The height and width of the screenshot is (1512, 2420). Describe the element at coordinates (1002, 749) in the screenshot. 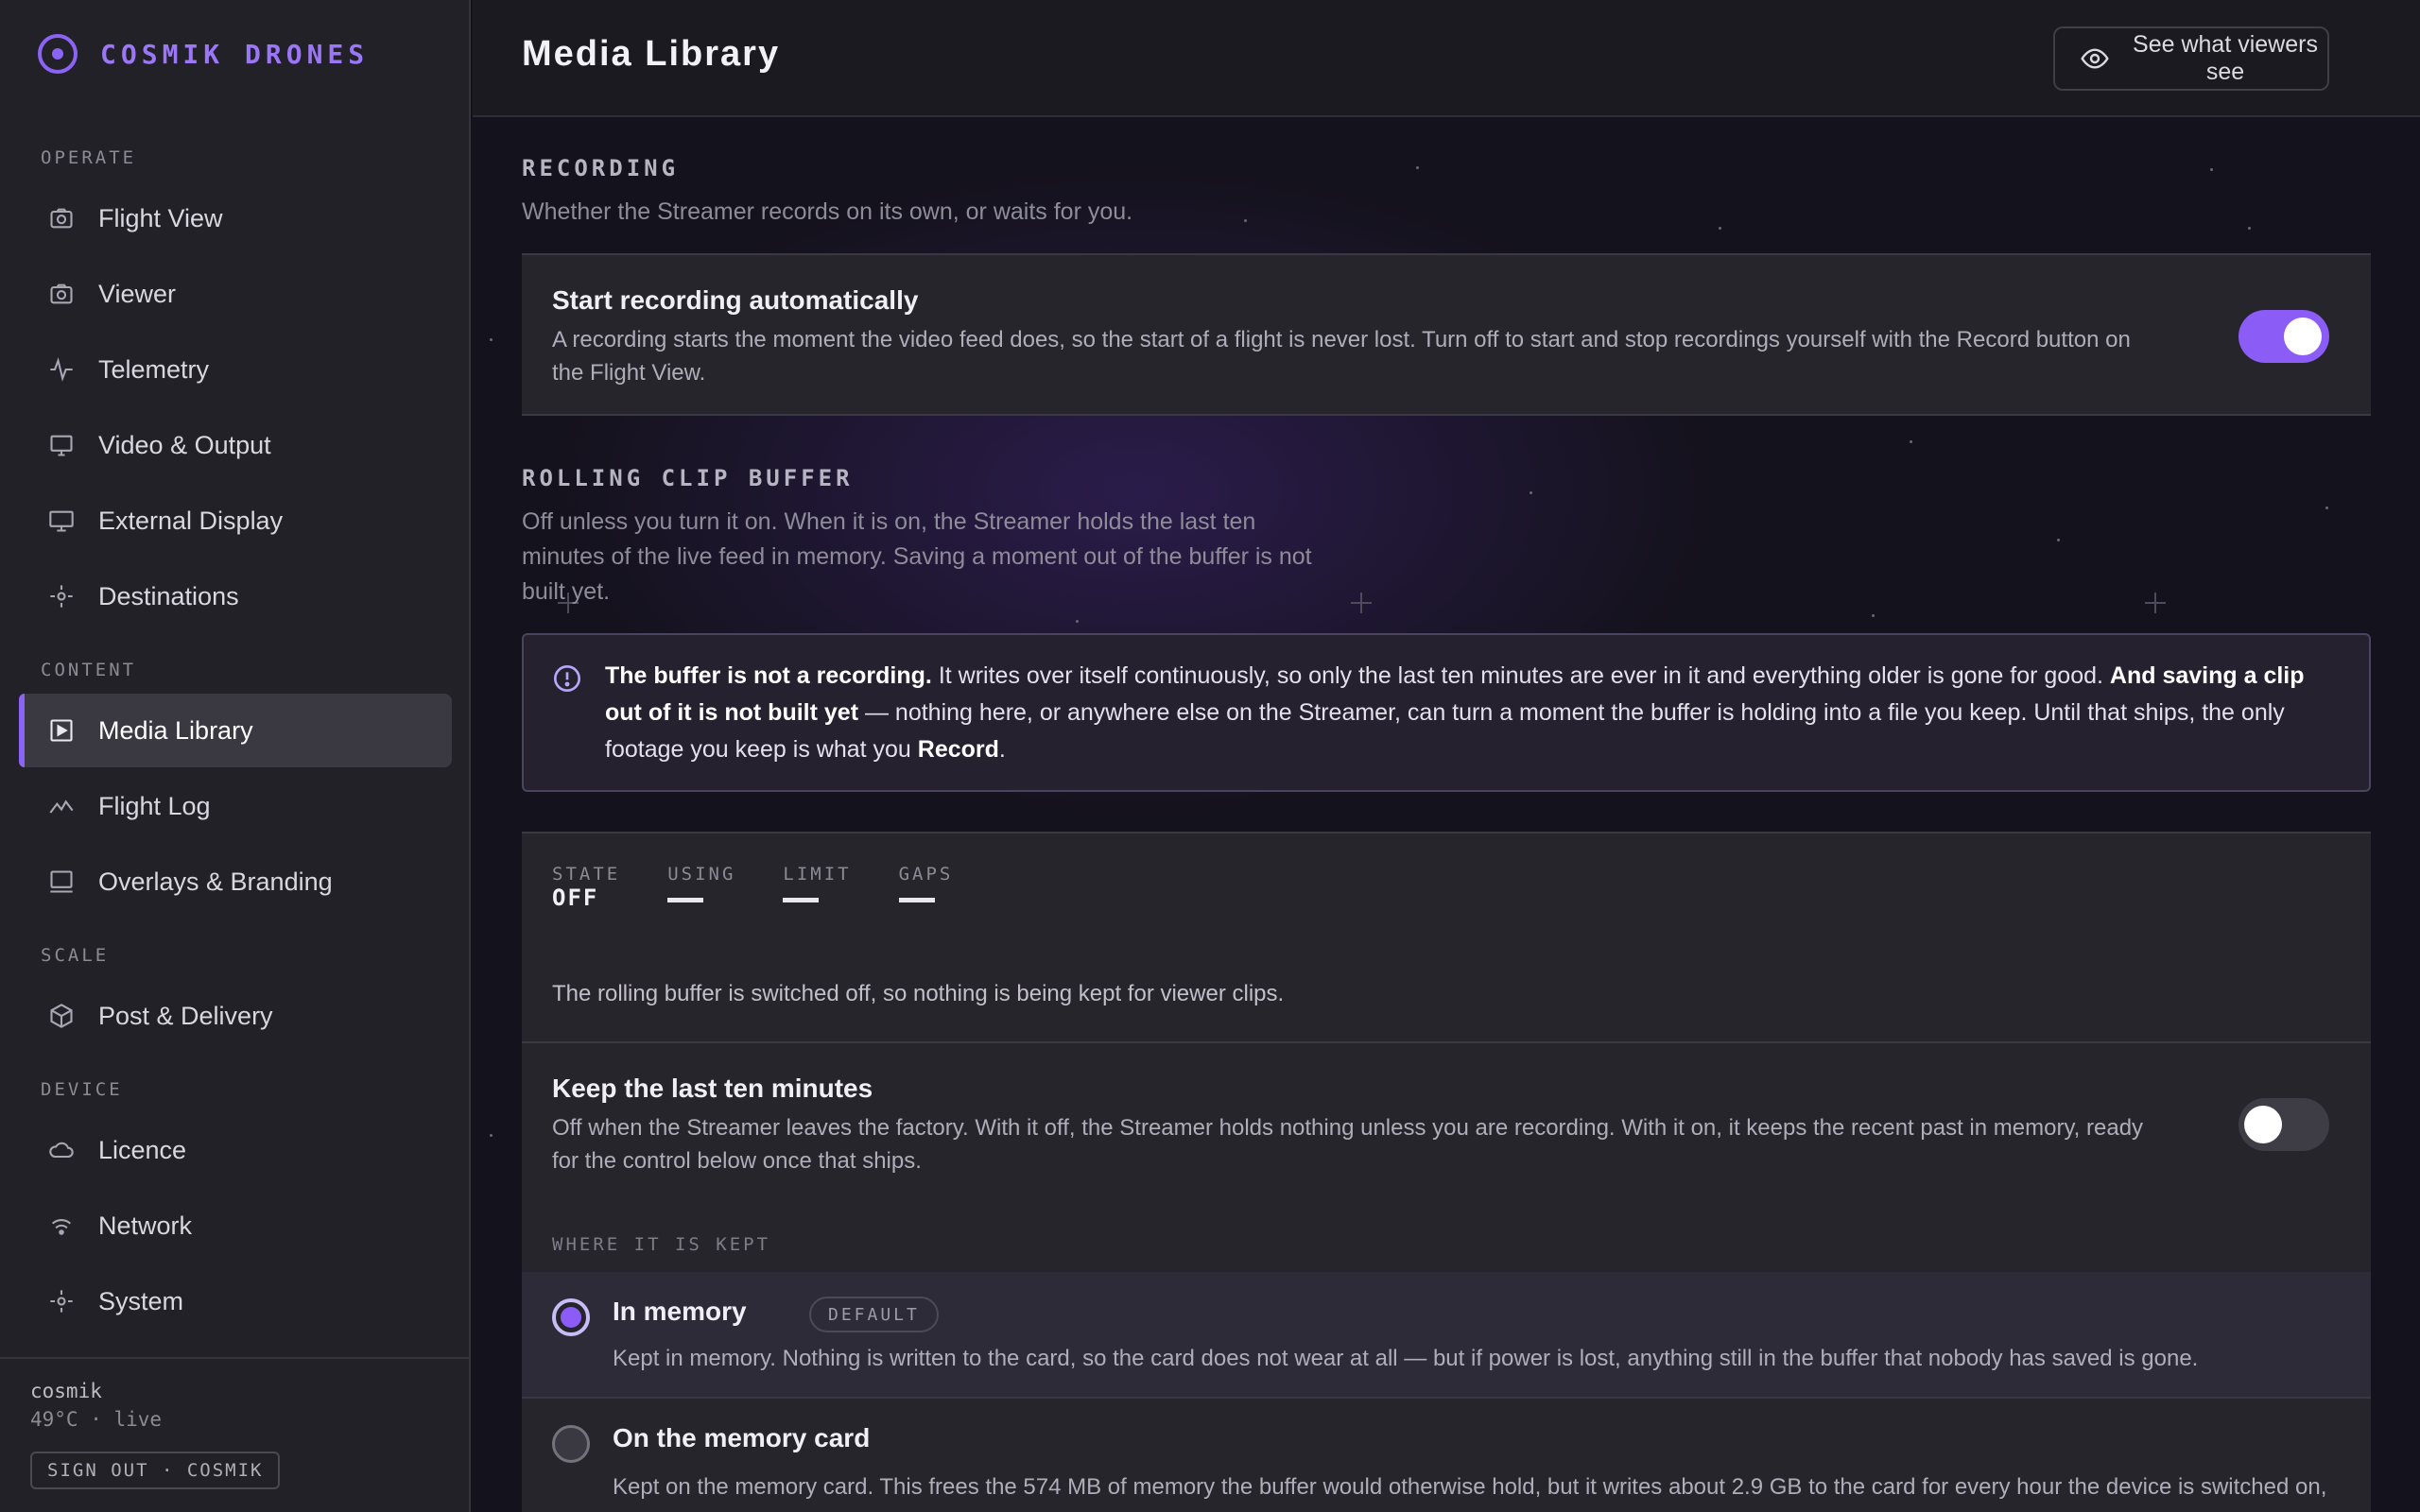

I see `notice-text-3: .` at that location.